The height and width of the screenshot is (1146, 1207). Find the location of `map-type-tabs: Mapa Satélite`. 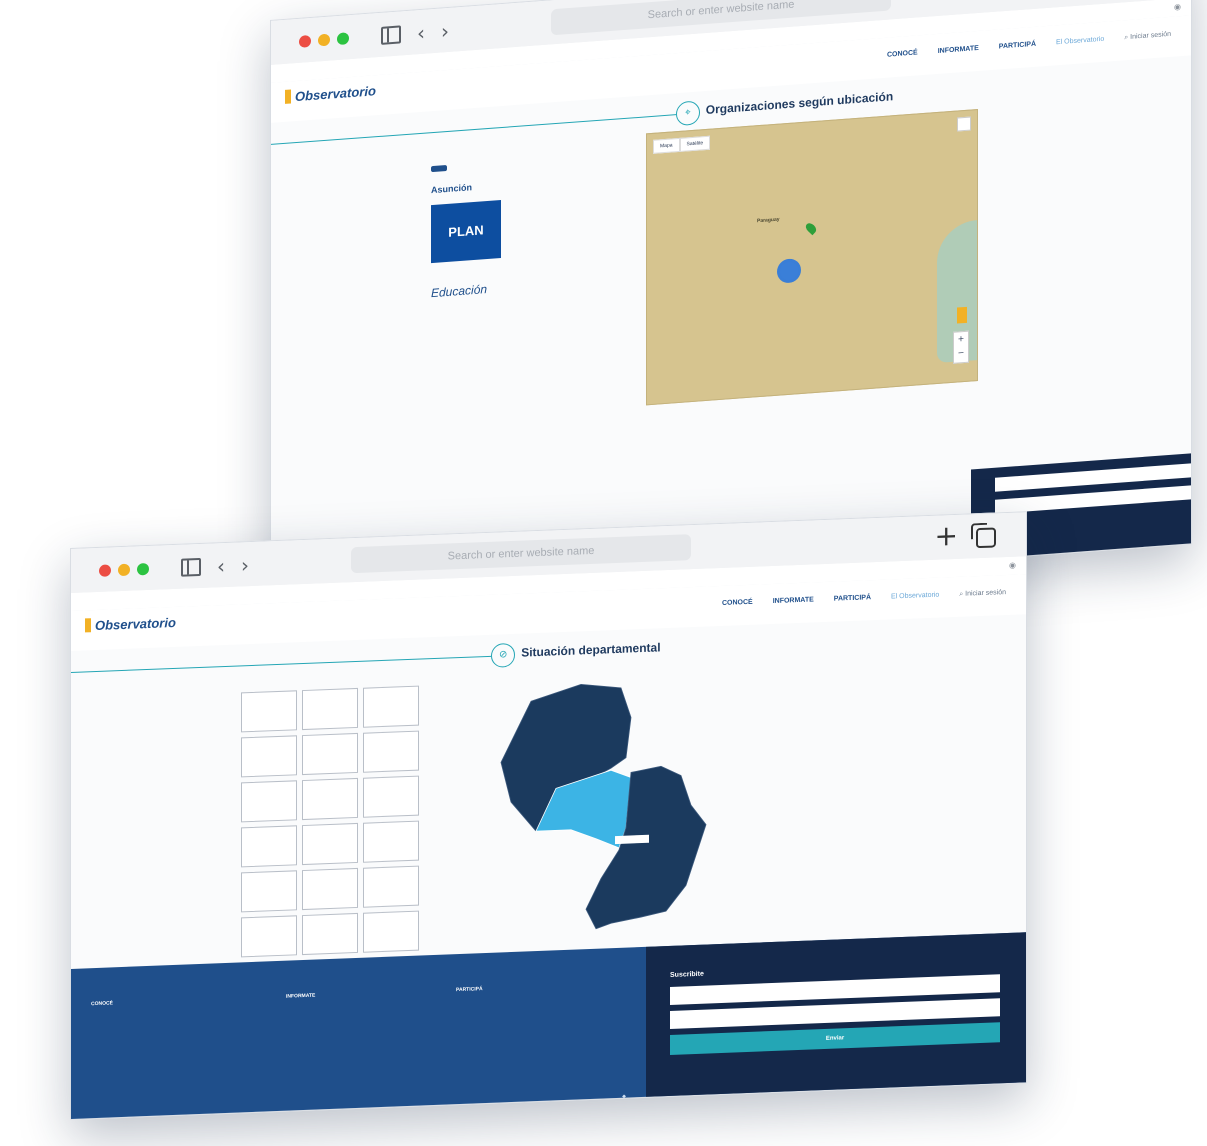

map-type-tabs: Mapa Satélite is located at coordinates (682, 144).